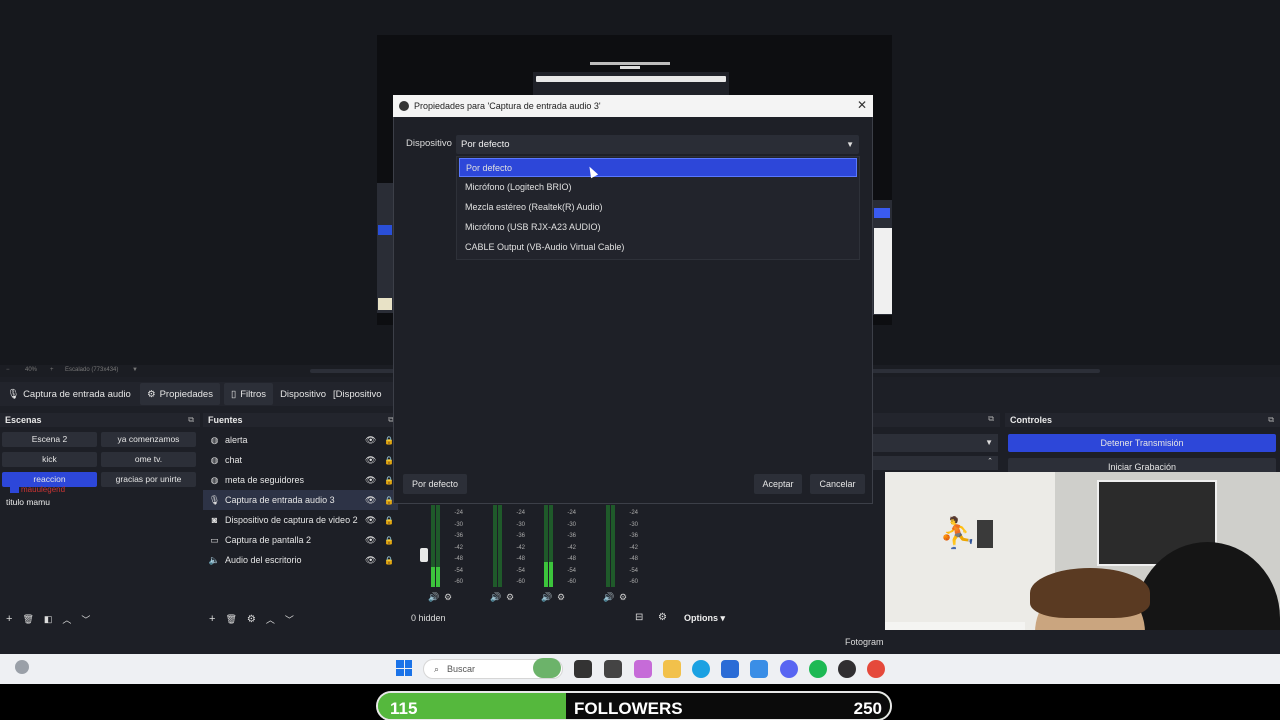 This screenshot has height=720, width=1280. I want to click on obs-logo-icon, so click(404, 106).